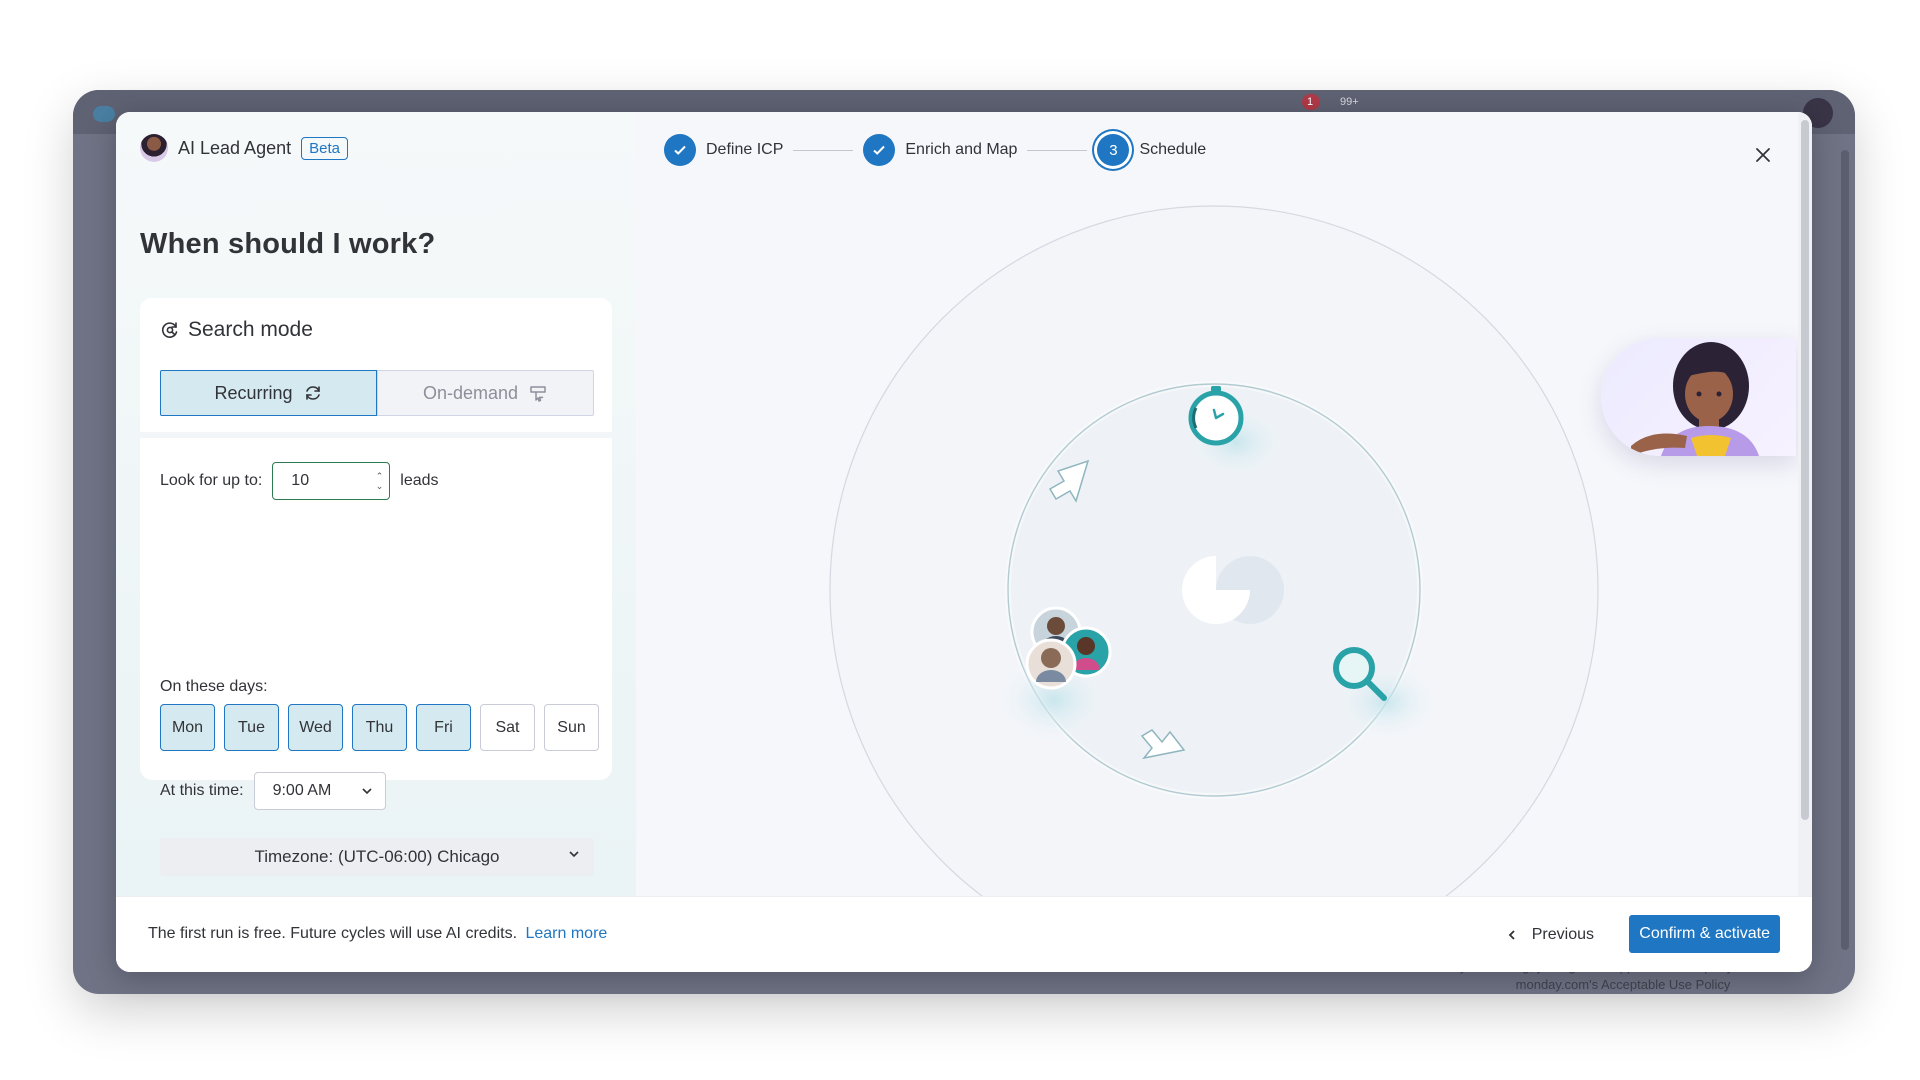  Describe the element at coordinates (443, 727) in the screenshot. I see `day-fri: Fri` at that location.